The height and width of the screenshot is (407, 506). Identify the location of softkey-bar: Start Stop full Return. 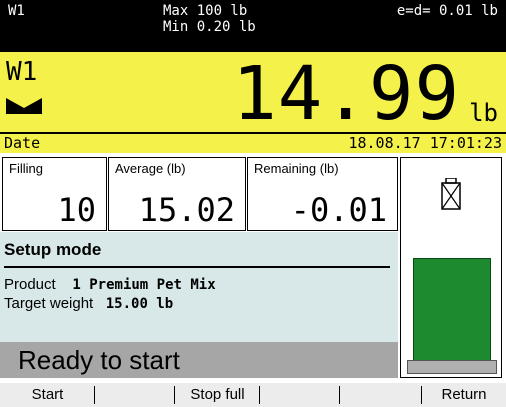
(253, 395).